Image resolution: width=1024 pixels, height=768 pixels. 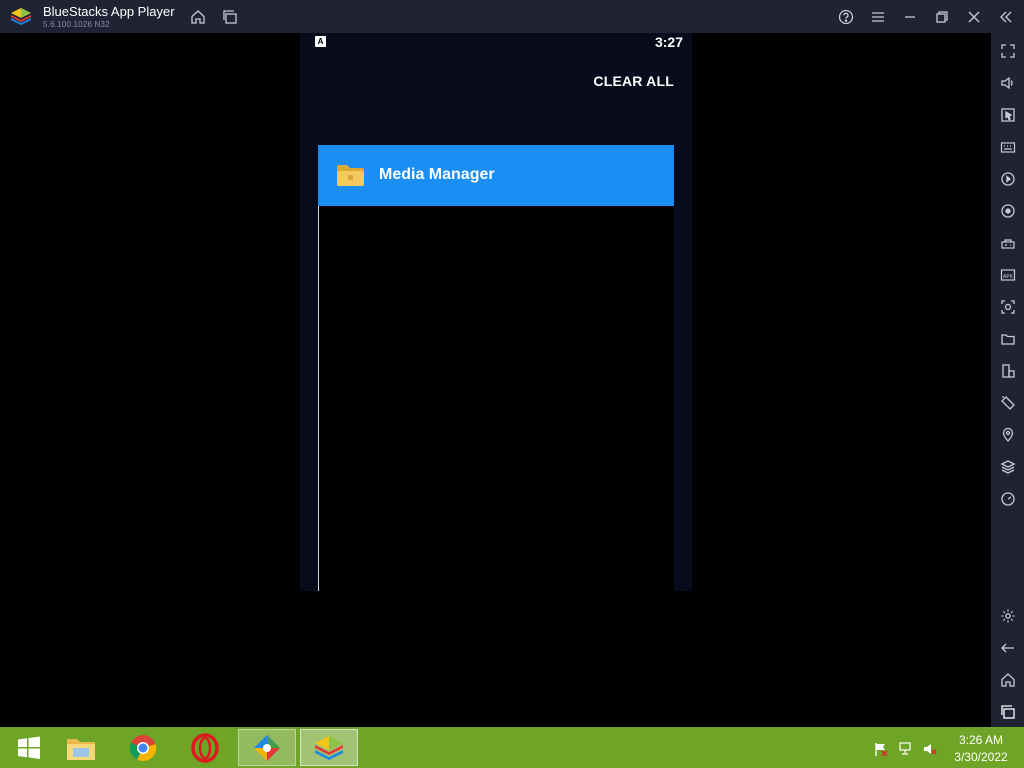 What do you see at coordinates (21, 16) in the screenshot?
I see `bluestacks-logo-icon` at bounding box center [21, 16].